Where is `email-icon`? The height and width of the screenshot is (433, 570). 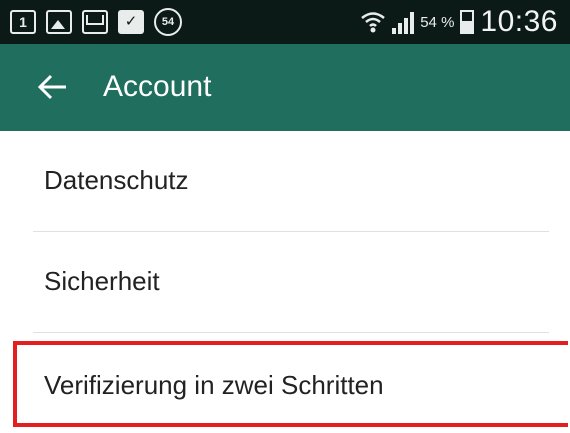 email-icon is located at coordinates (95, 22).